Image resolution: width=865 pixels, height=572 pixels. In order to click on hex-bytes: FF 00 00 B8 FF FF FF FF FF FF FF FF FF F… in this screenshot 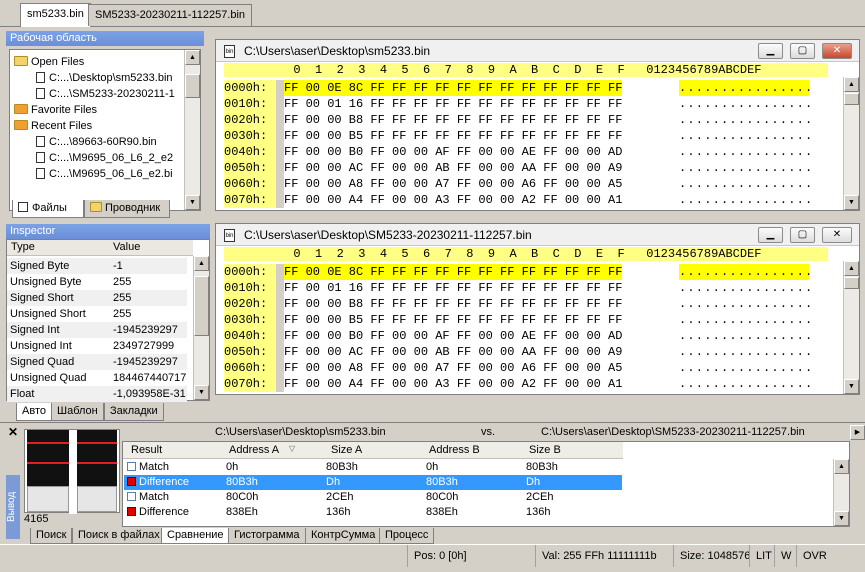, I will do `click(453, 304)`.